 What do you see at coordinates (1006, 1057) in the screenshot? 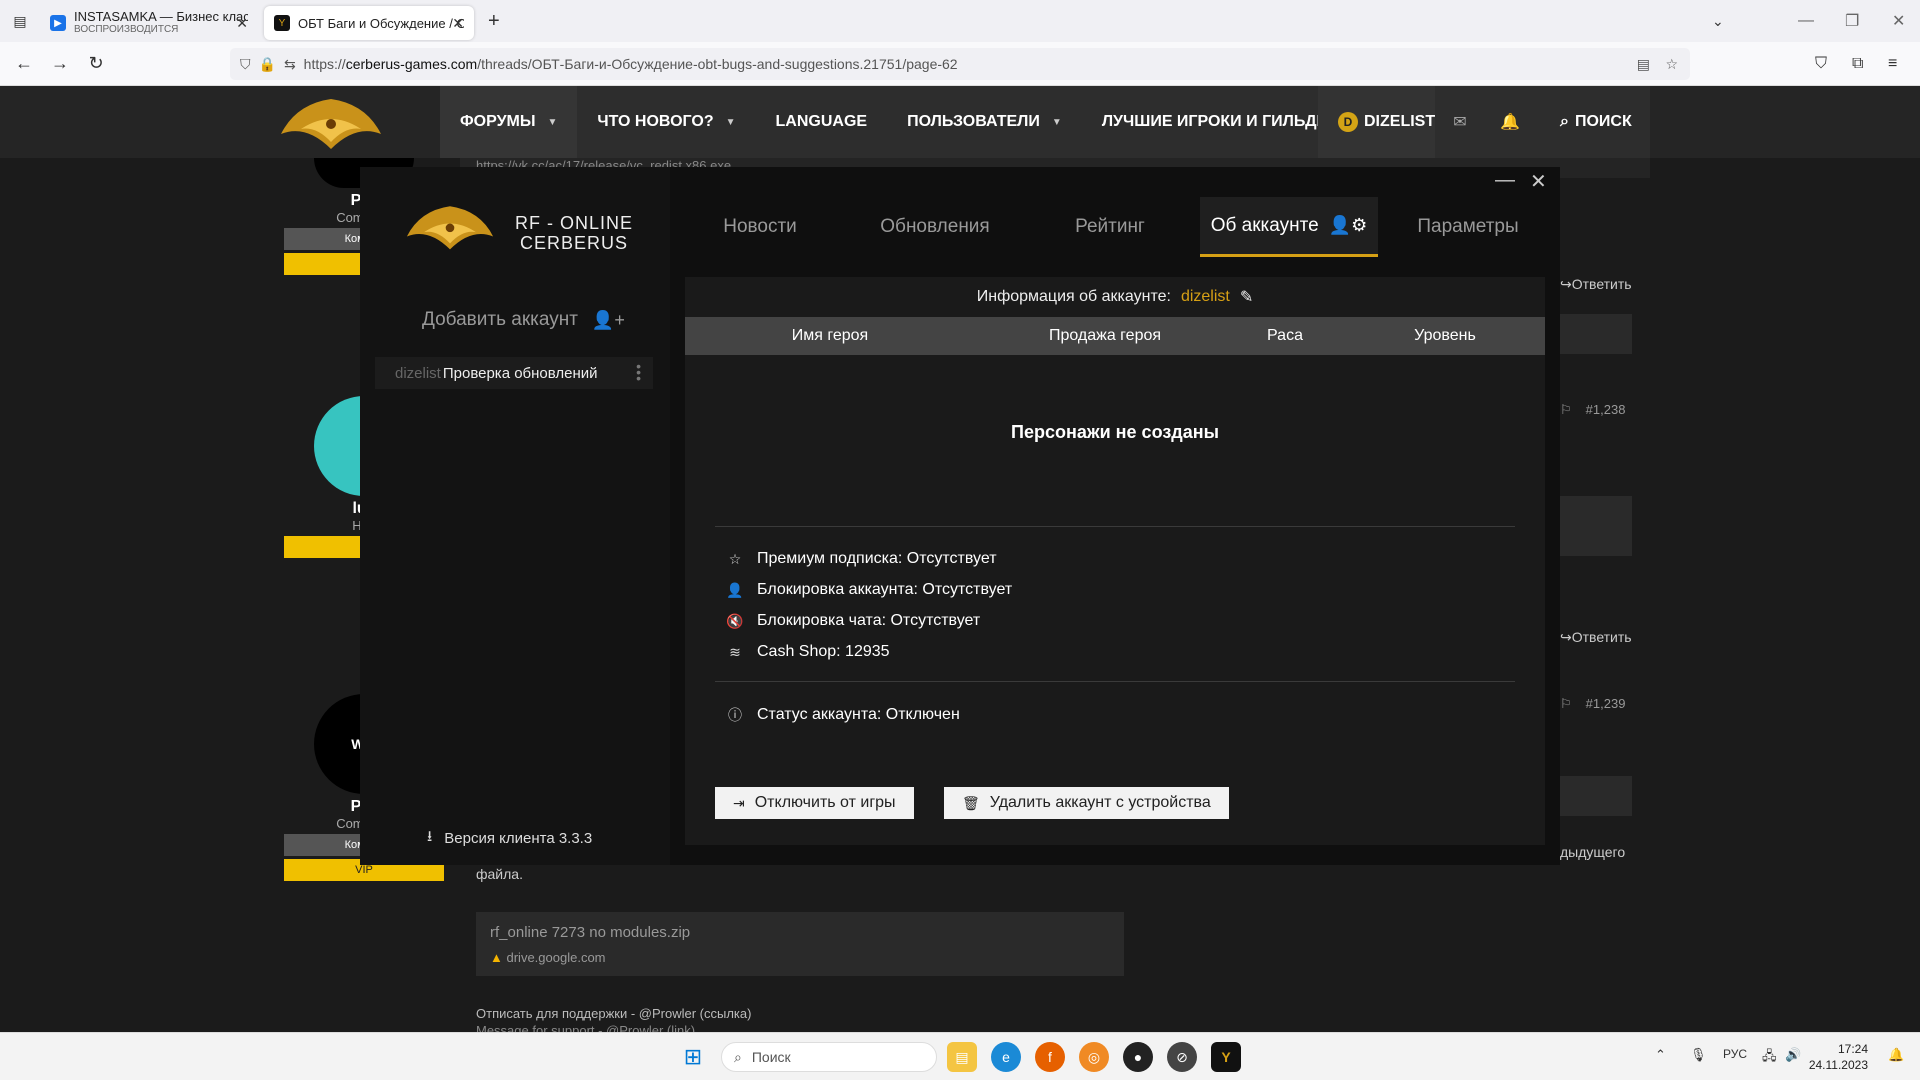
I see `edge-icon: e` at bounding box center [1006, 1057].